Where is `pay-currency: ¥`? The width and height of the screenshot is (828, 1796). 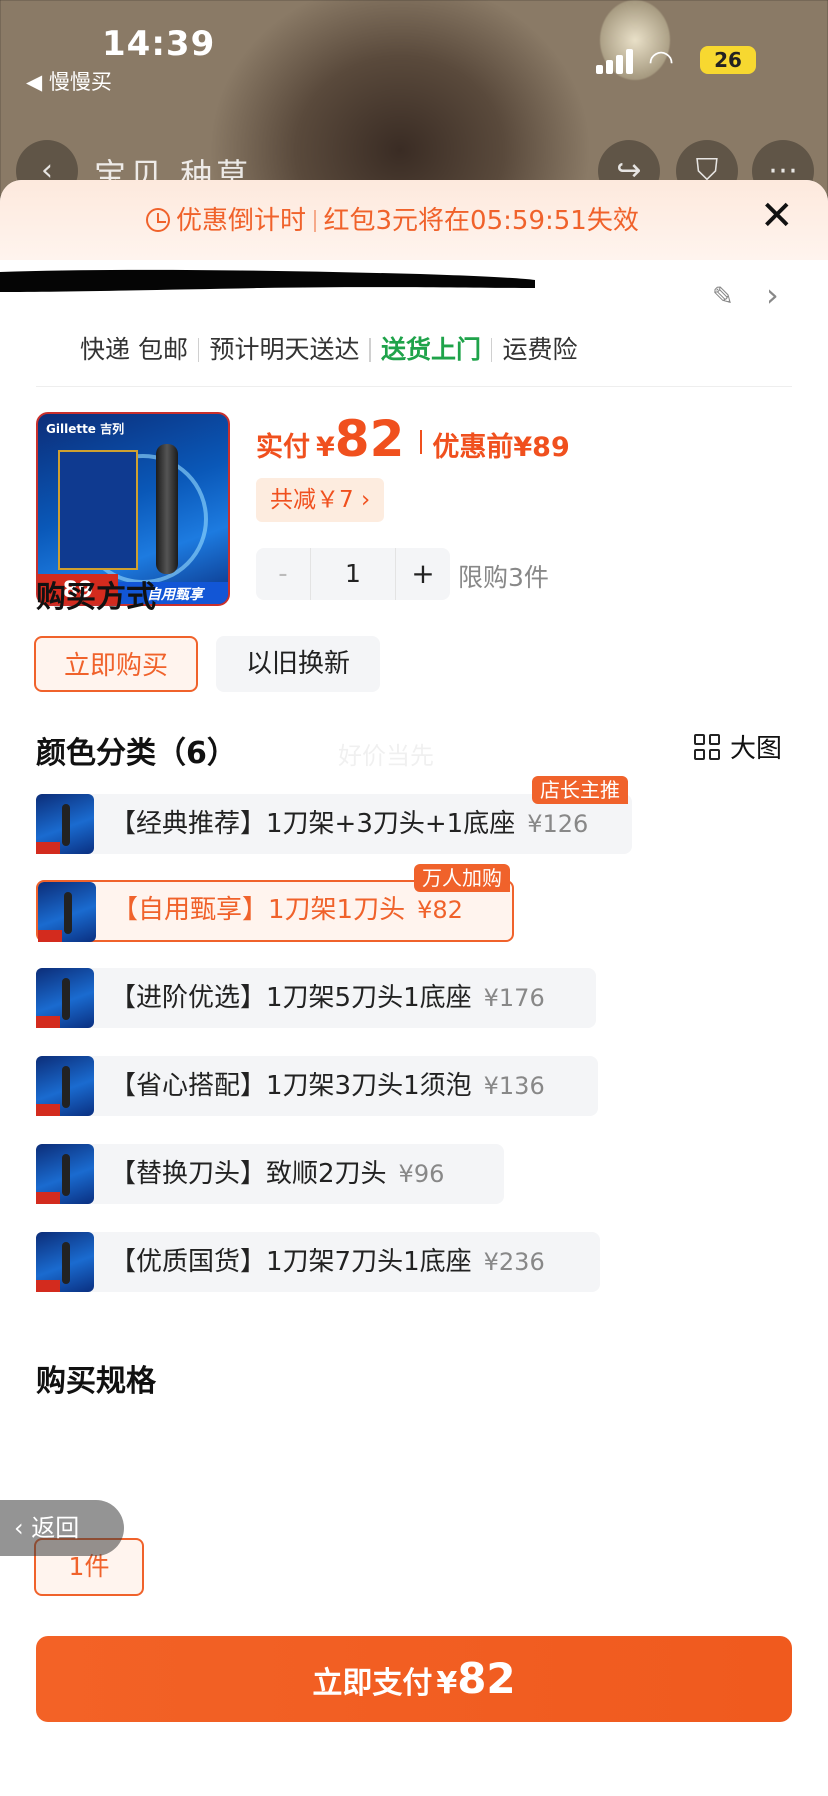 pay-currency: ¥ is located at coordinates (447, 1683).